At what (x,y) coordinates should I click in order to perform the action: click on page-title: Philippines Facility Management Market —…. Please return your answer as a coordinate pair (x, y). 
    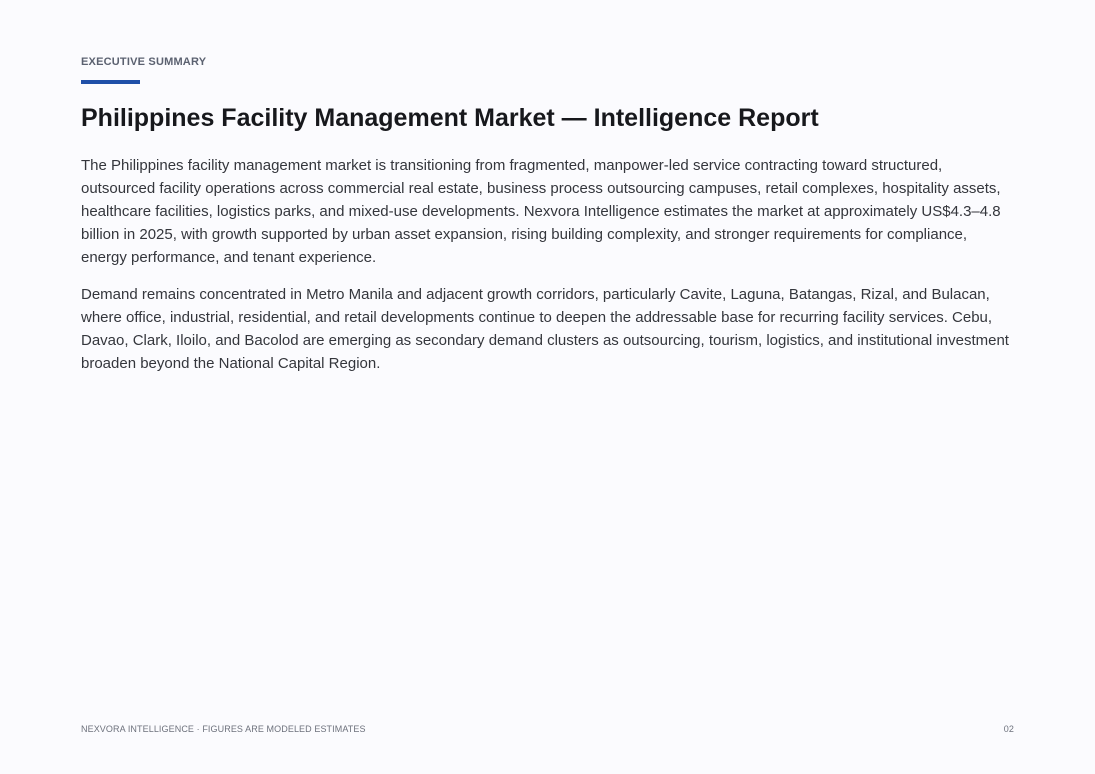
    Looking at the image, I should click on (450, 118).